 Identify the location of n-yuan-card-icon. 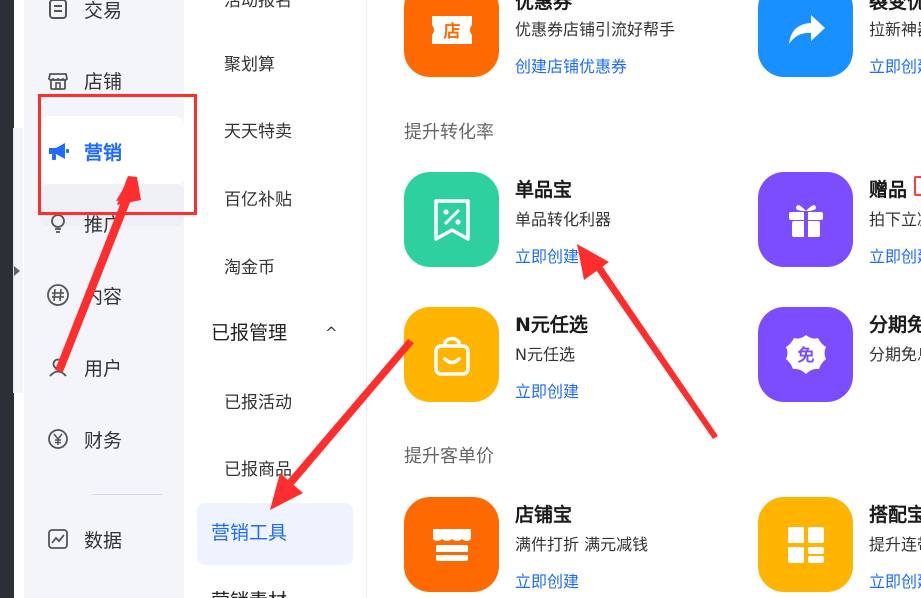
(451, 354).